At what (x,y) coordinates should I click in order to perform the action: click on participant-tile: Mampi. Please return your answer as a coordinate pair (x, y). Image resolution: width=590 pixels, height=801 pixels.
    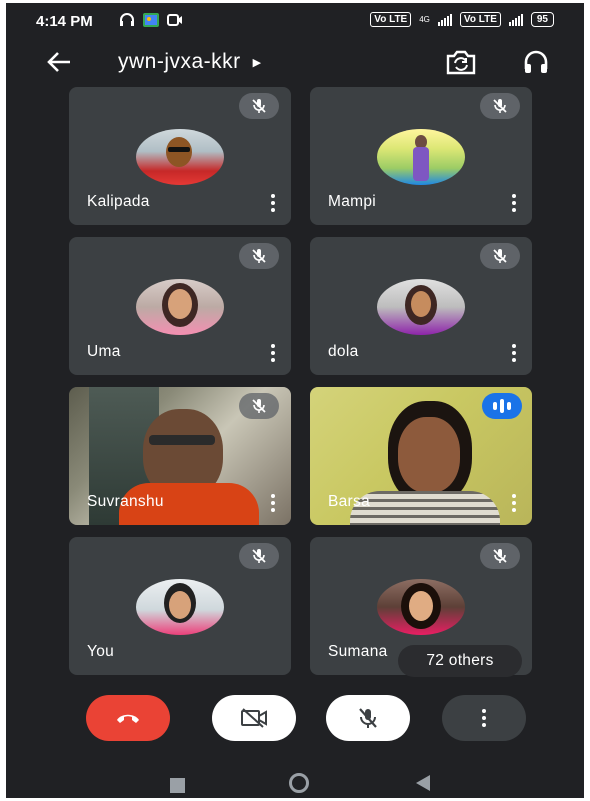
    Looking at the image, I should click on (421, 156).